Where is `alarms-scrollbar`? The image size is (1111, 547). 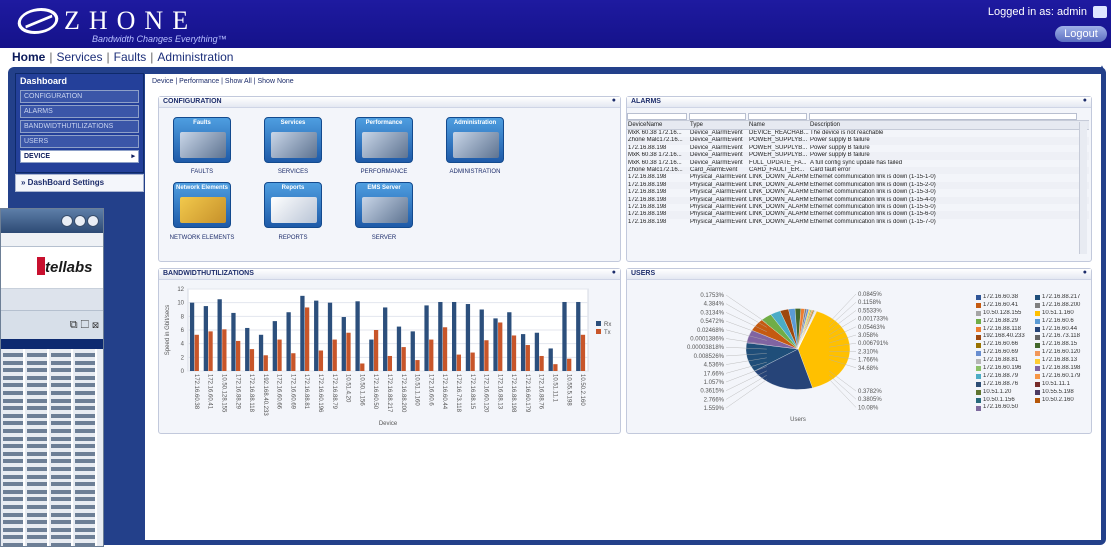
alarms-scrollbar is located at coordinates (1083, 188).